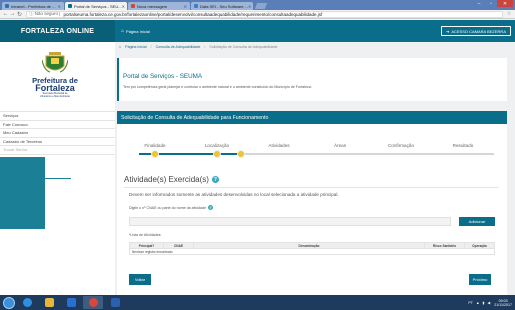  I want to click on browser-tab: Data SEI - Seu Software ... ✕, so click(222, 6).